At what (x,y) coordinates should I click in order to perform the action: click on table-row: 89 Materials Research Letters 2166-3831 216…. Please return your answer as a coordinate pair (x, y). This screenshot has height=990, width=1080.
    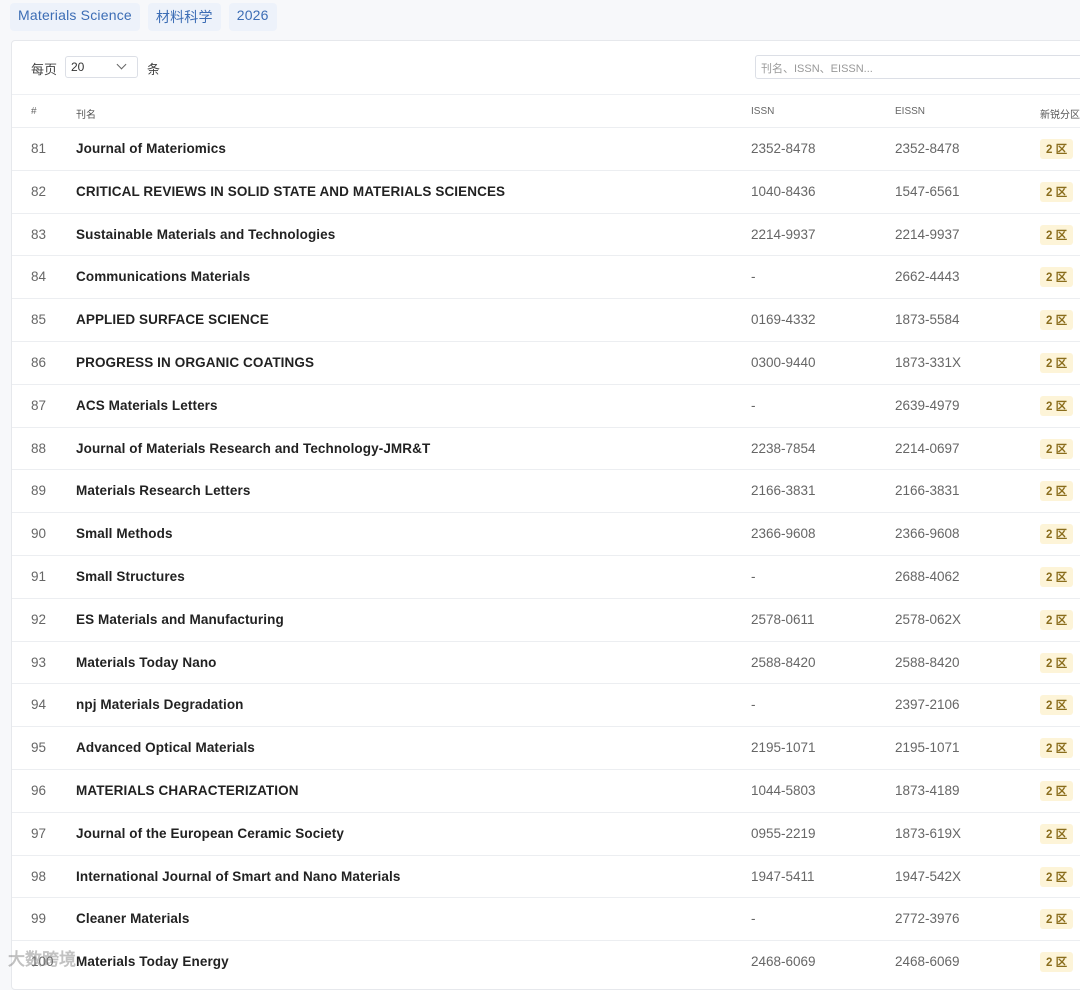
    Looking at the image, I should click on (546, 490).